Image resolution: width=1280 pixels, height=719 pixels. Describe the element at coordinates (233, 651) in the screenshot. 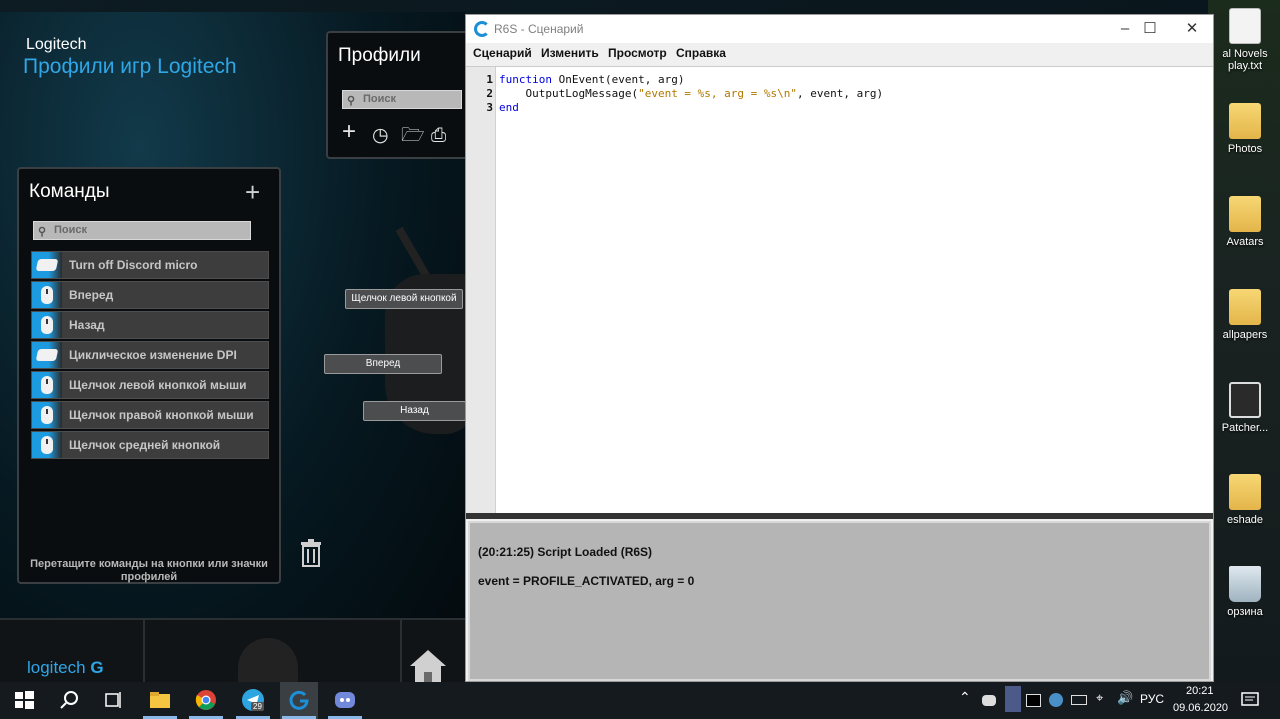

I see `logitech-footer: logitech G` at that location.